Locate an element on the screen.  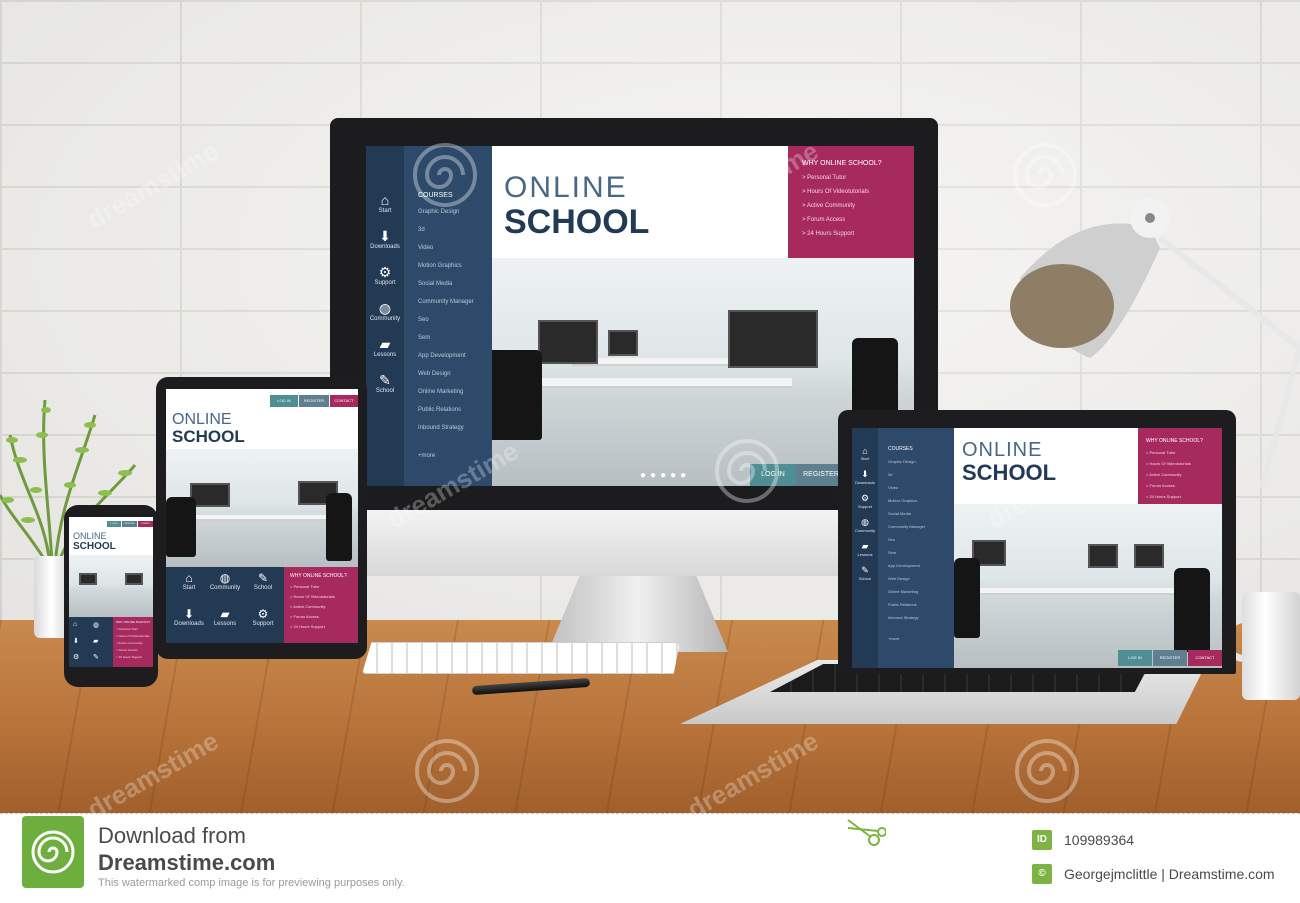
phone-register-button: REGISTER is located at coordinates (129, 524).